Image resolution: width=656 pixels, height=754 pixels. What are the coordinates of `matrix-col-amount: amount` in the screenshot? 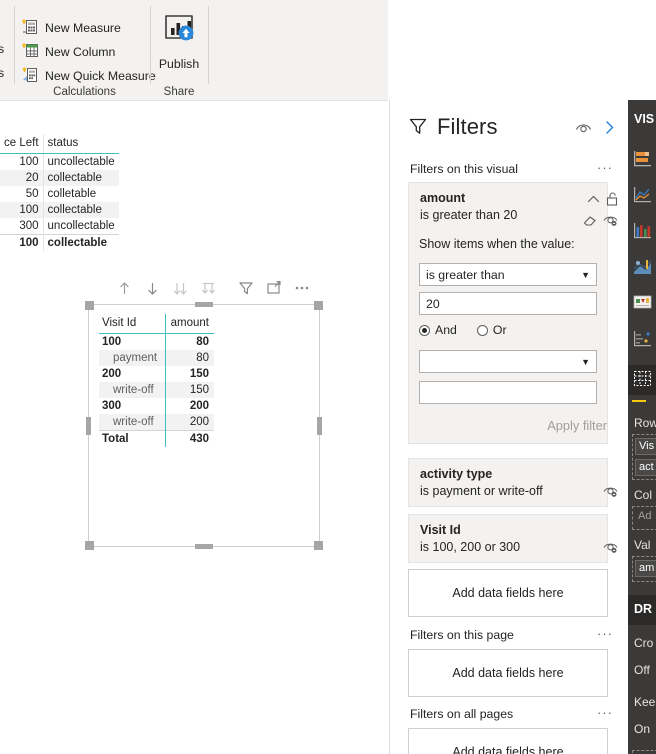 It's located at (189, 324).